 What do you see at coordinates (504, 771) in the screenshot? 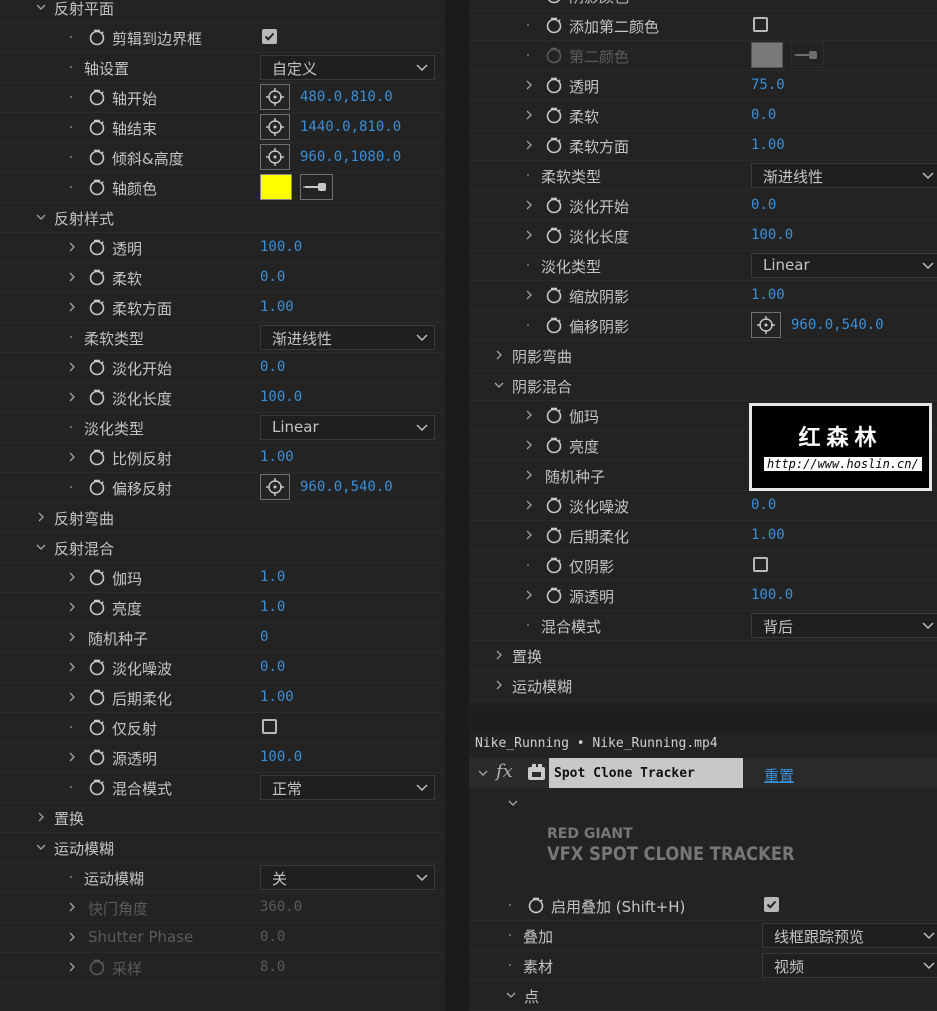
I see `fx-toggle: fx` at bounding box center [504, 771].